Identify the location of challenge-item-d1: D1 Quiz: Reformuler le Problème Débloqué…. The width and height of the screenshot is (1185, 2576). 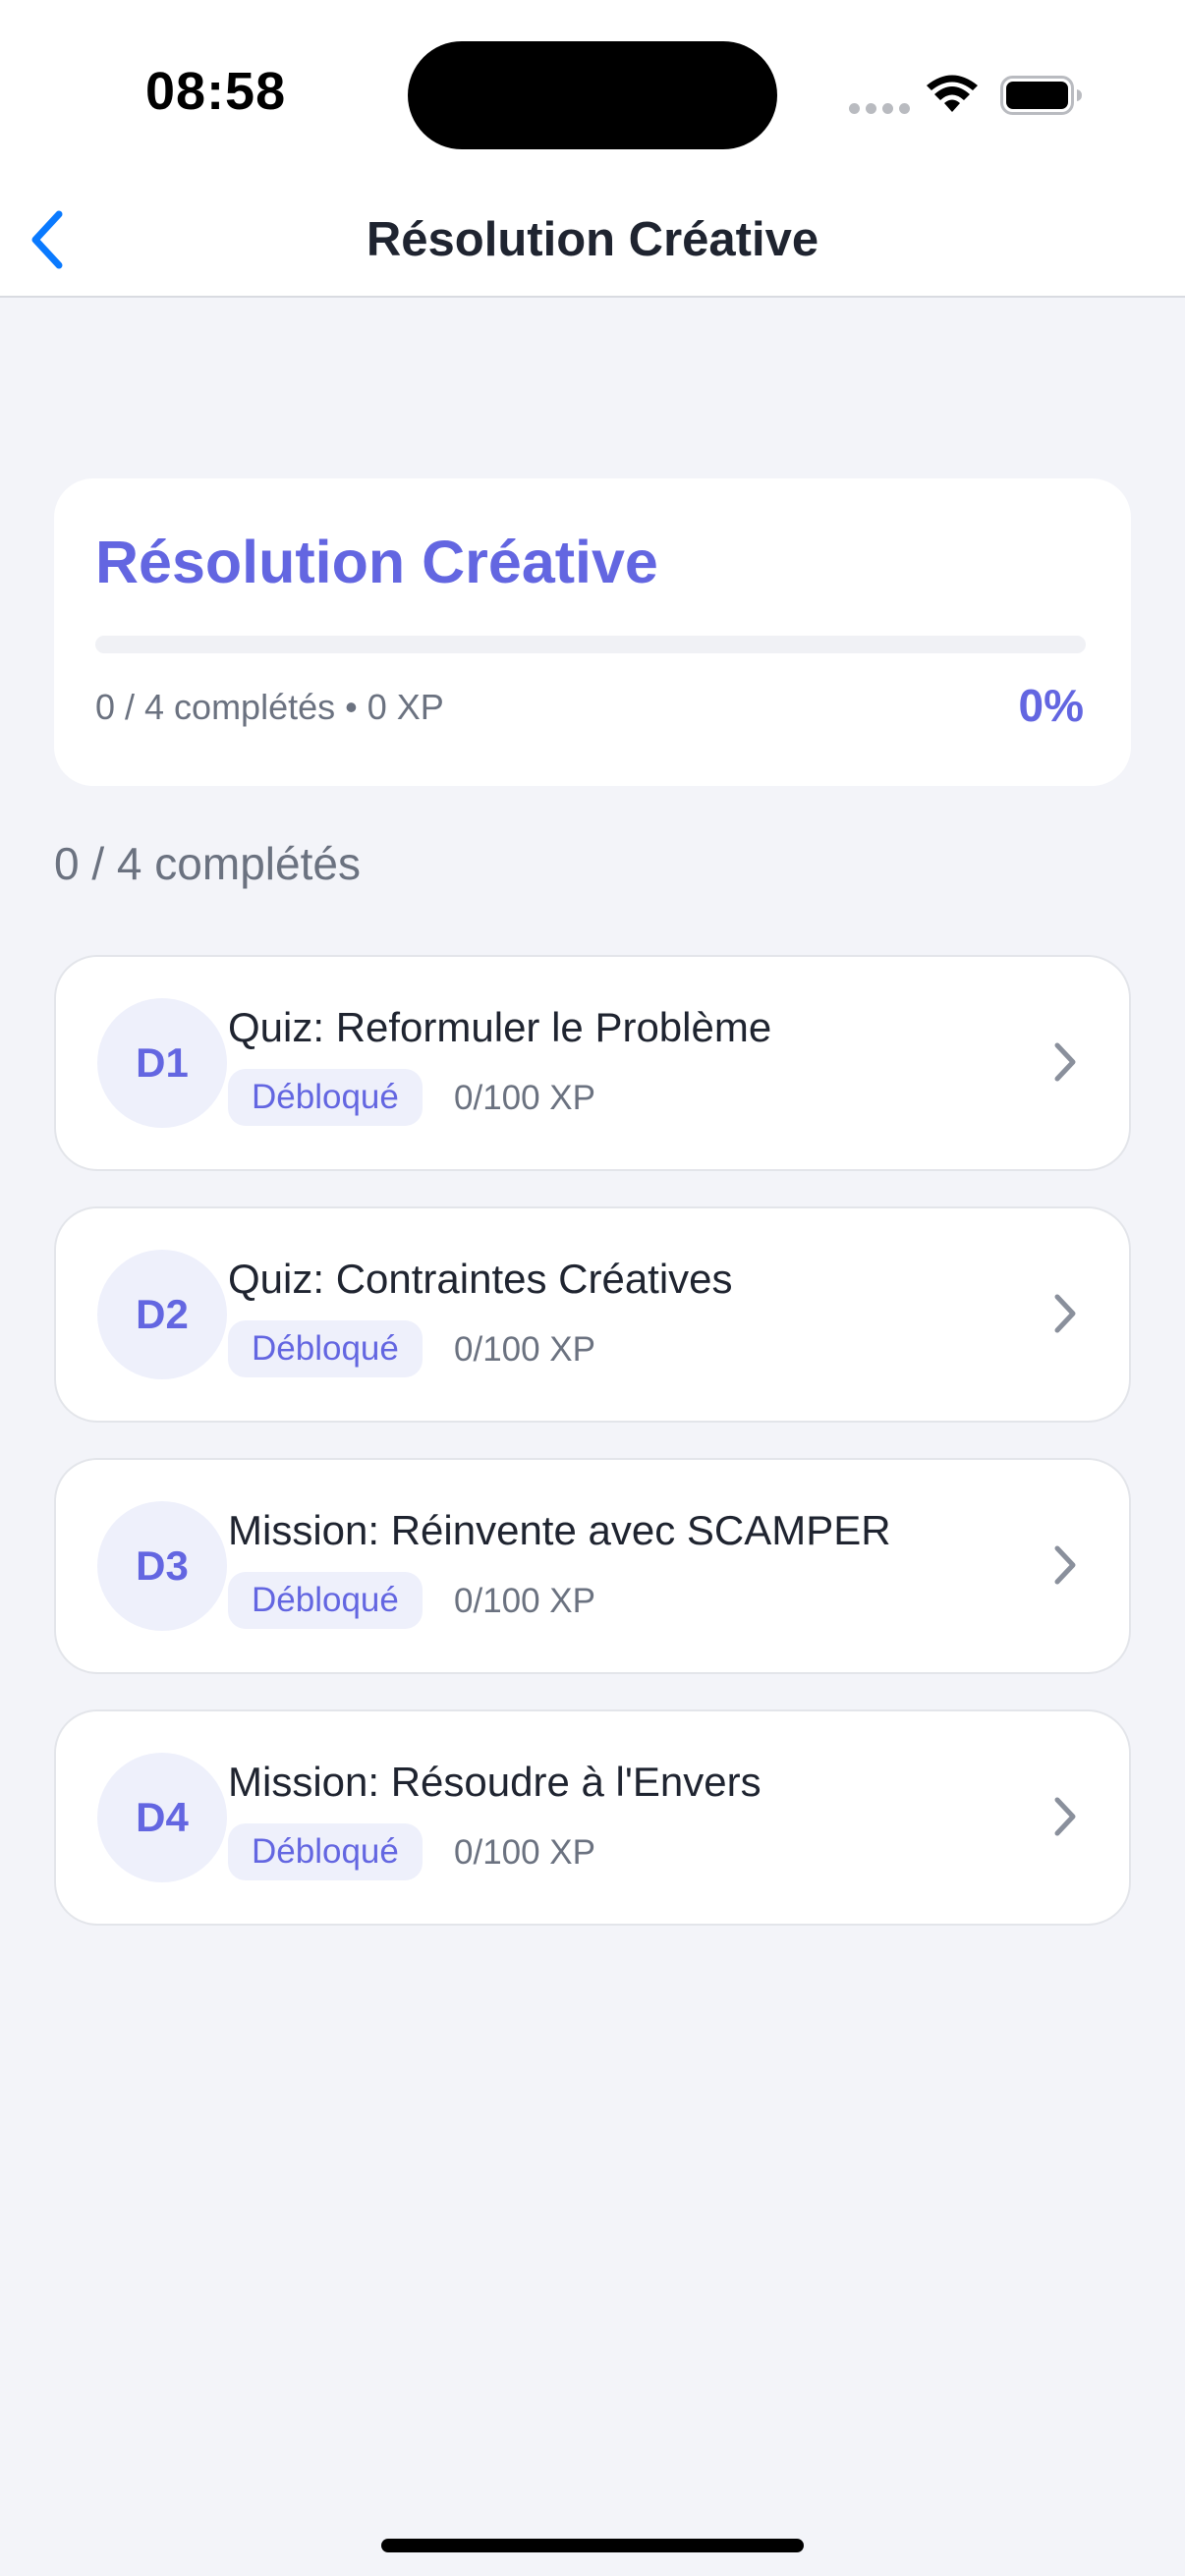
(592, 1063).